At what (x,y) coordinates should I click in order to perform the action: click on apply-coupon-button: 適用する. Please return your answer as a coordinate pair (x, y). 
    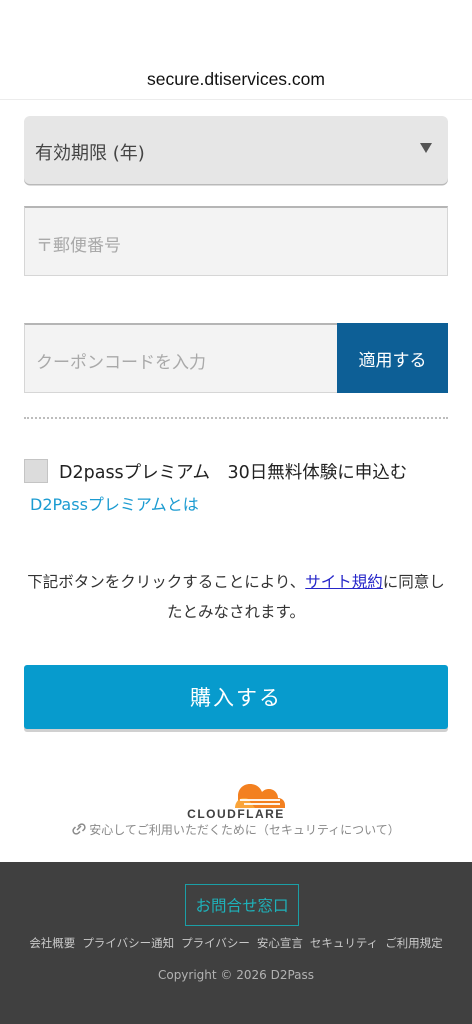
    Looking at the image, I should click on (392, 358).